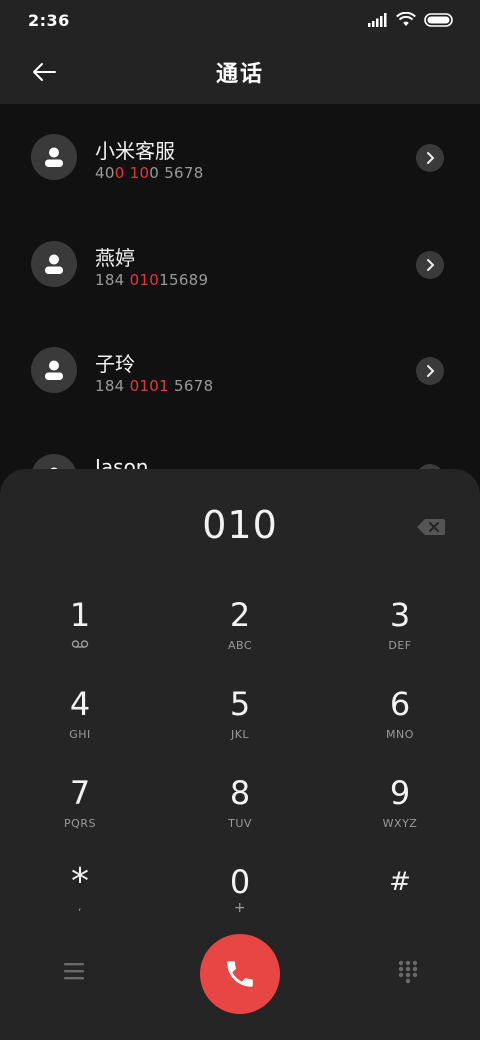  Describe the element at coordinates (240, 525) in the screenshot. I see `dial-input: 010` at that location.